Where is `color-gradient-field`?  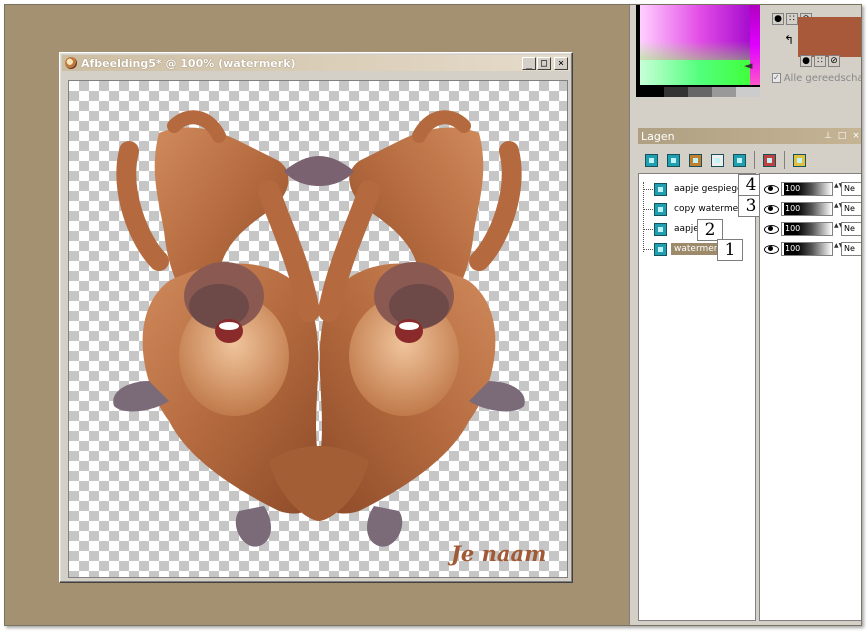
color-gradient-field is located at coordinates (700, 45).